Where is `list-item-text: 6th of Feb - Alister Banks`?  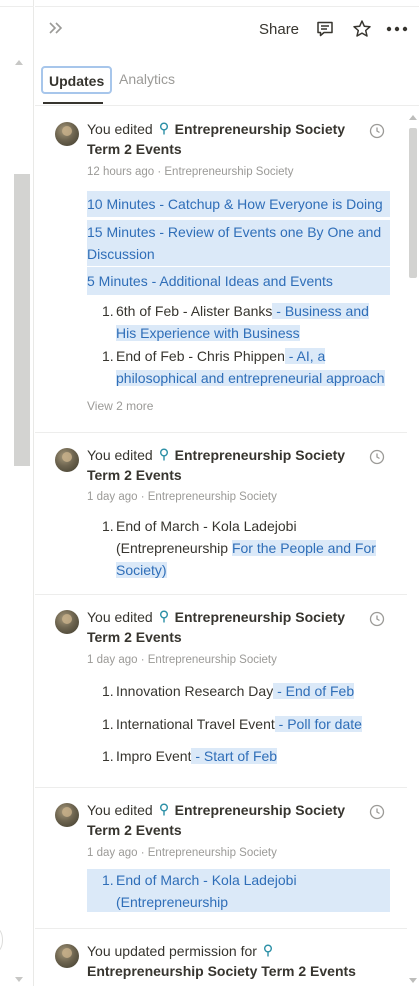 list-item-text: 6th of Feb - Alister Banks is located at coordinates (194, 311).